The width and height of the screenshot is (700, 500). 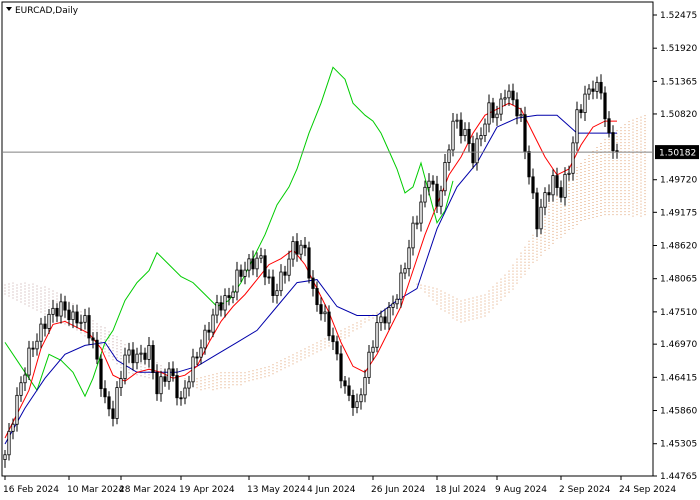 What do you see at coordinates (678, 412) in the screenshot?
I see `y-tick-label-12: 1.45860` at bounding box center [678, 412].